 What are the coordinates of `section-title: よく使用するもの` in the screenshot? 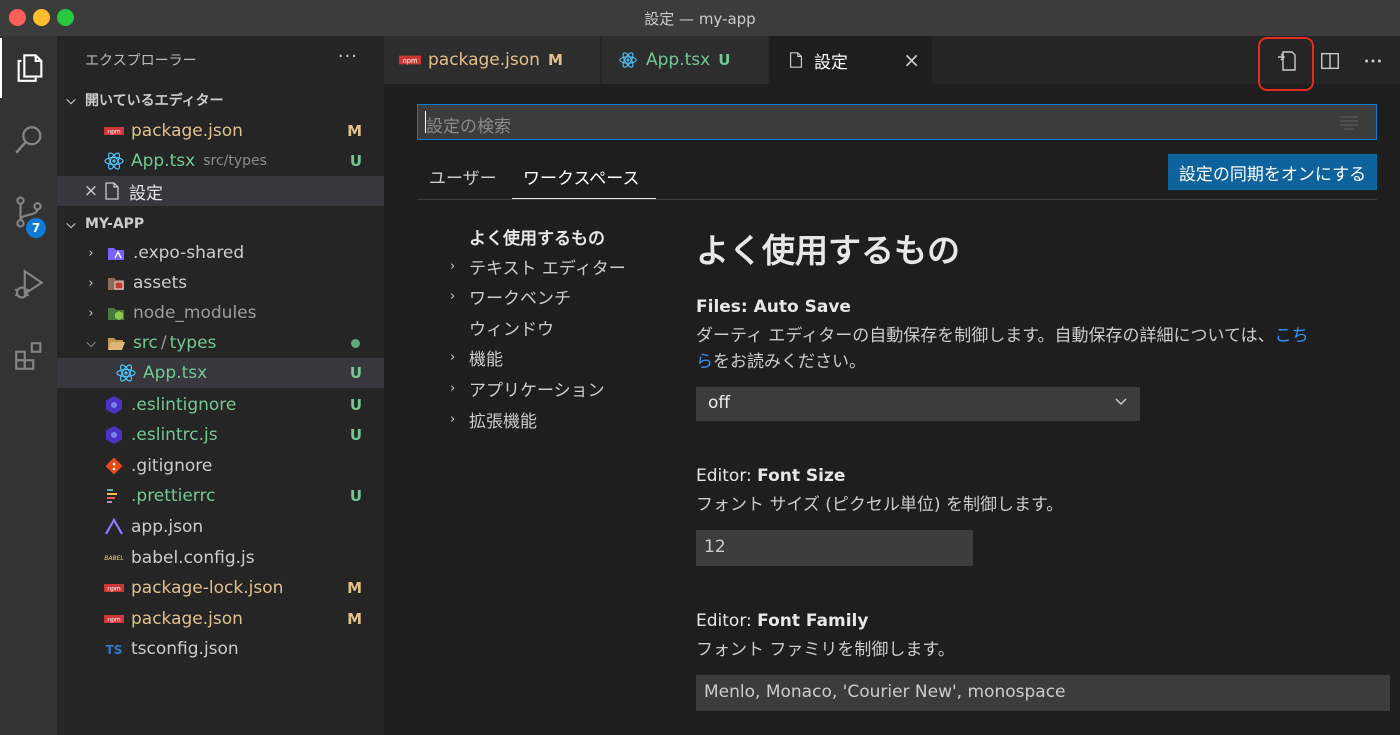 It's located at (828, 250).